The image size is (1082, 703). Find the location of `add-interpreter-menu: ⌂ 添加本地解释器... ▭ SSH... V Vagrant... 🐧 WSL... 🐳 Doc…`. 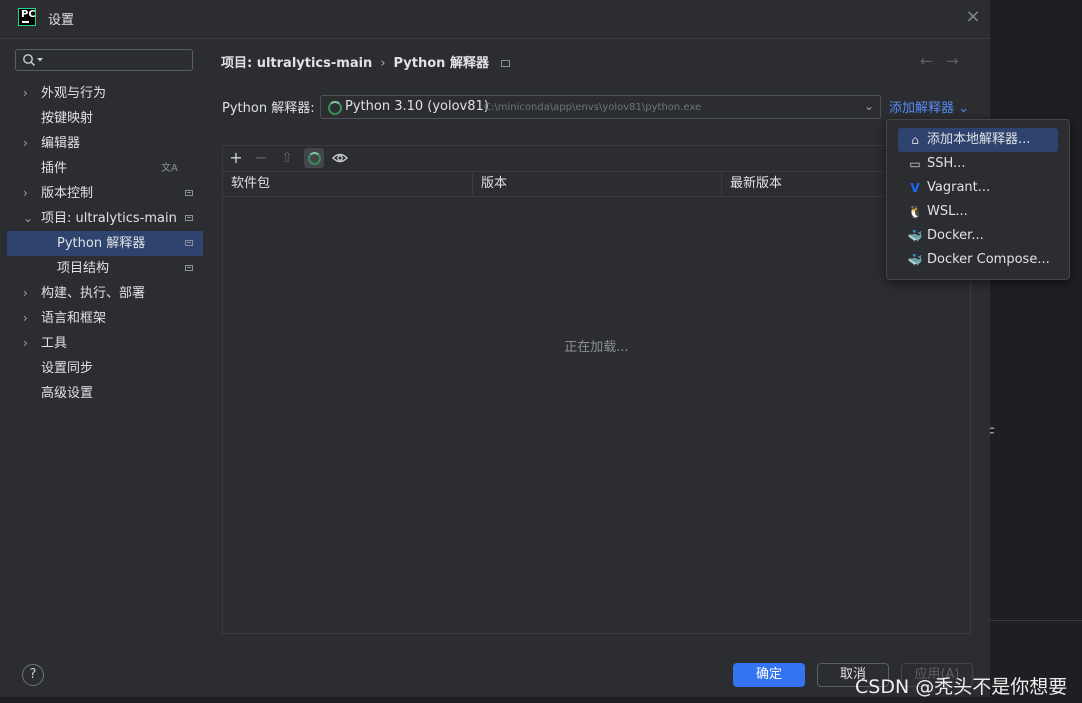

add-interpreter-menu: ⌂ 添加本地解释器... ▭ SSH... V Vagrant... 🐧 WSL... 🐳 Doc… is located at coordinates (978, 199).